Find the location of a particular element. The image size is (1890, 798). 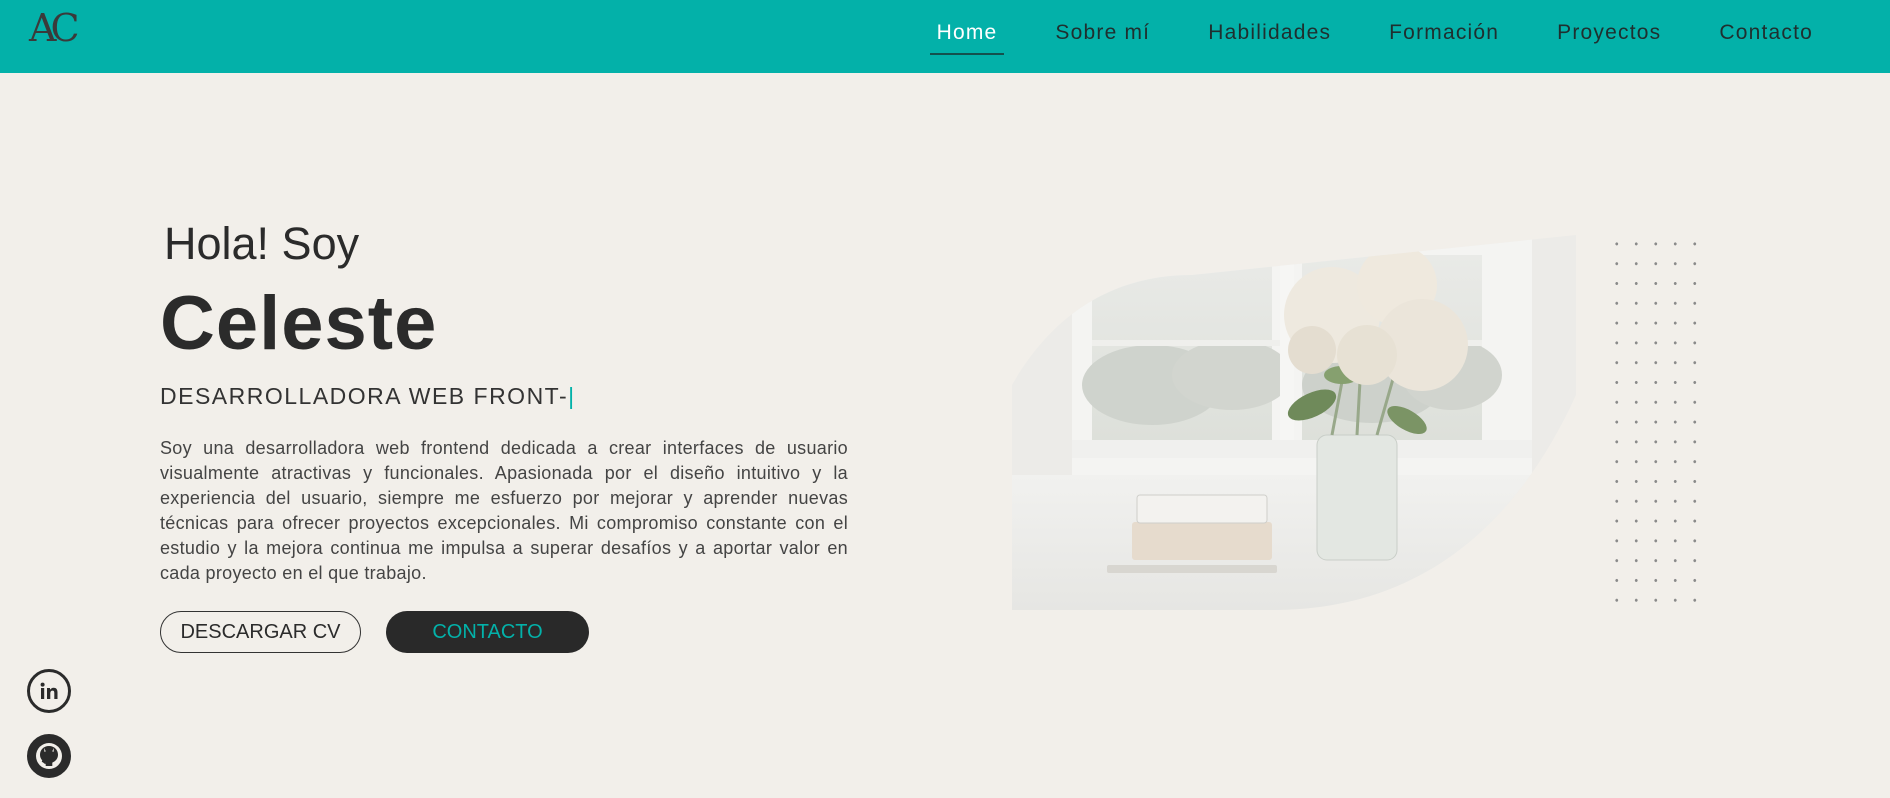

nav-proyectos: Proyectos is located at coordinates (1609, 37).